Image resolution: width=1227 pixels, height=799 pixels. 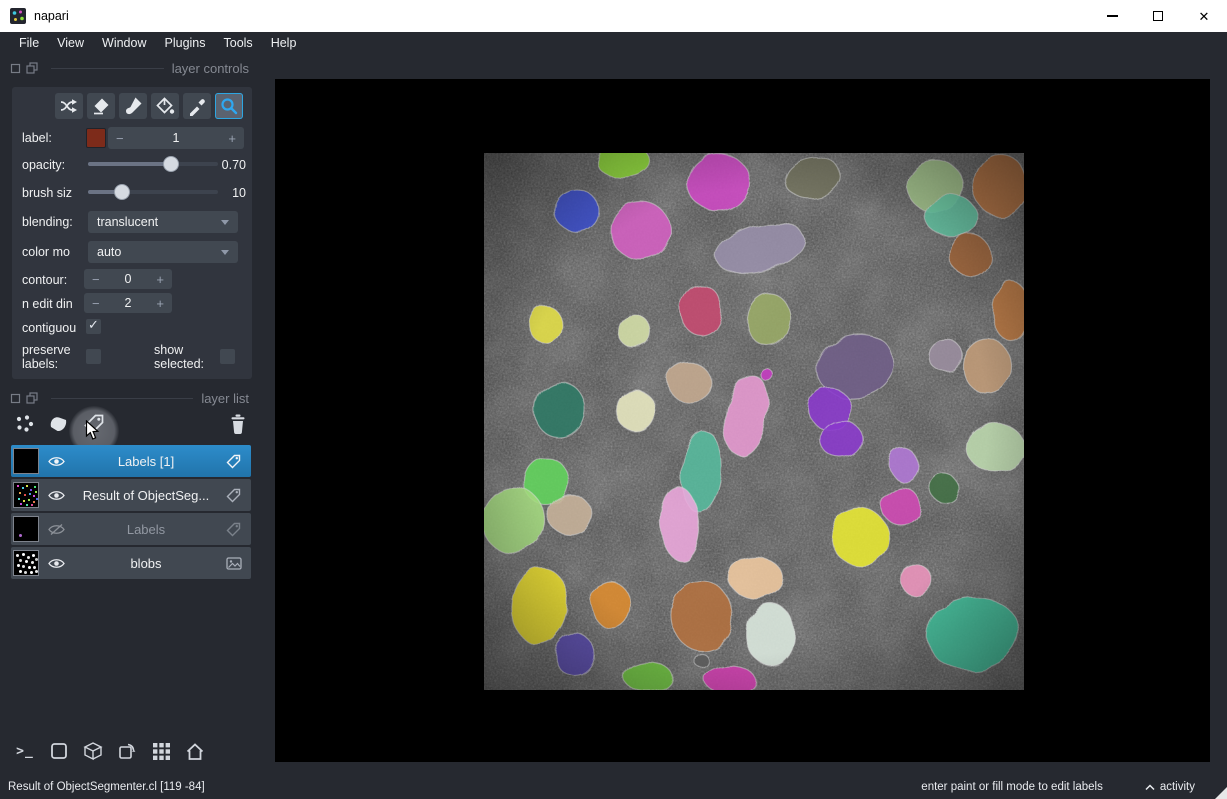 I want to click on n-edit-dim-spinbox: − 2 +, so click(x=128, y=303).